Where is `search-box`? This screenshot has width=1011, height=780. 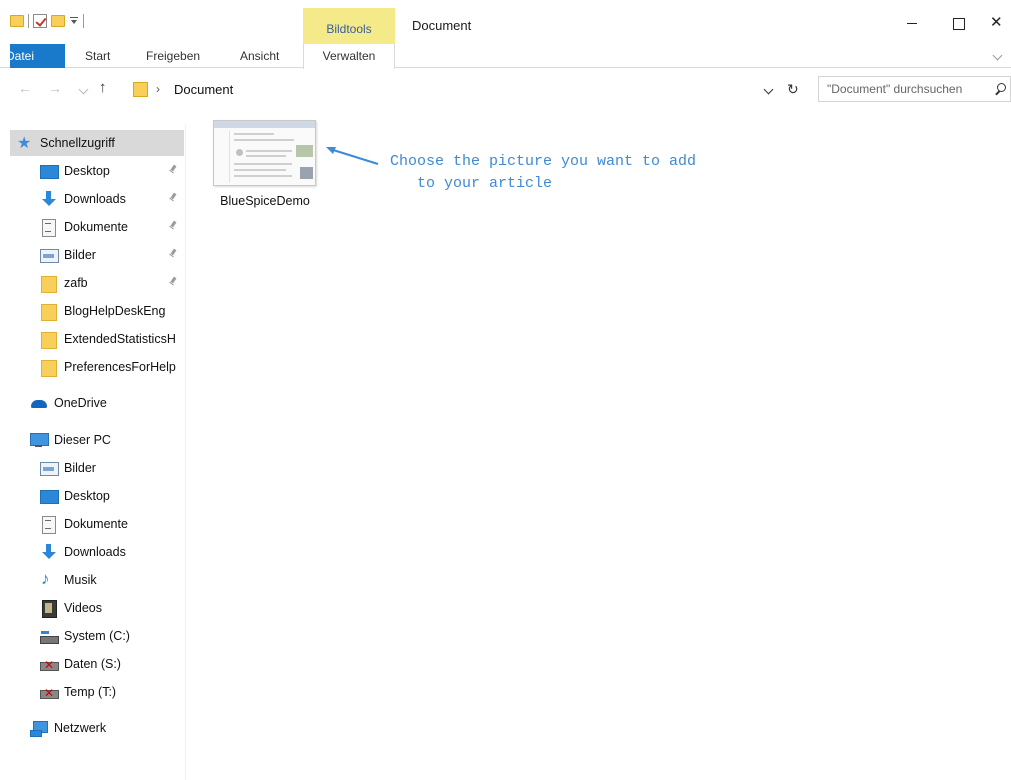 search-box is located at coordinates (914, 89).